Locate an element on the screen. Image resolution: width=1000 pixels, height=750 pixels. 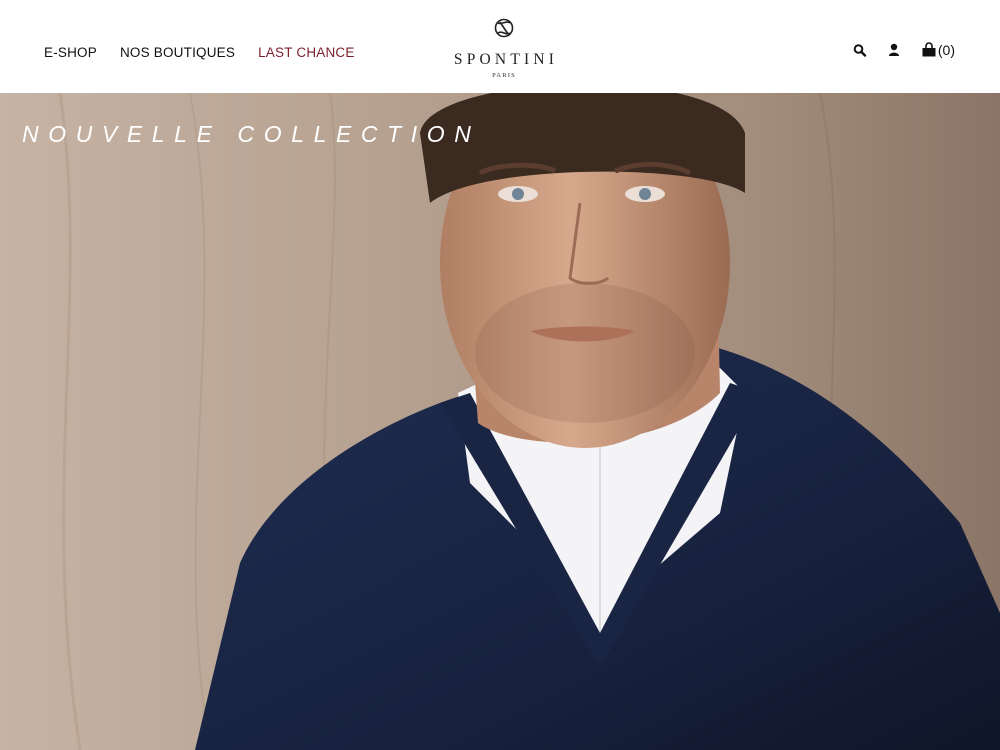
header-utilities: (0) is located at coordinates (904, 50).